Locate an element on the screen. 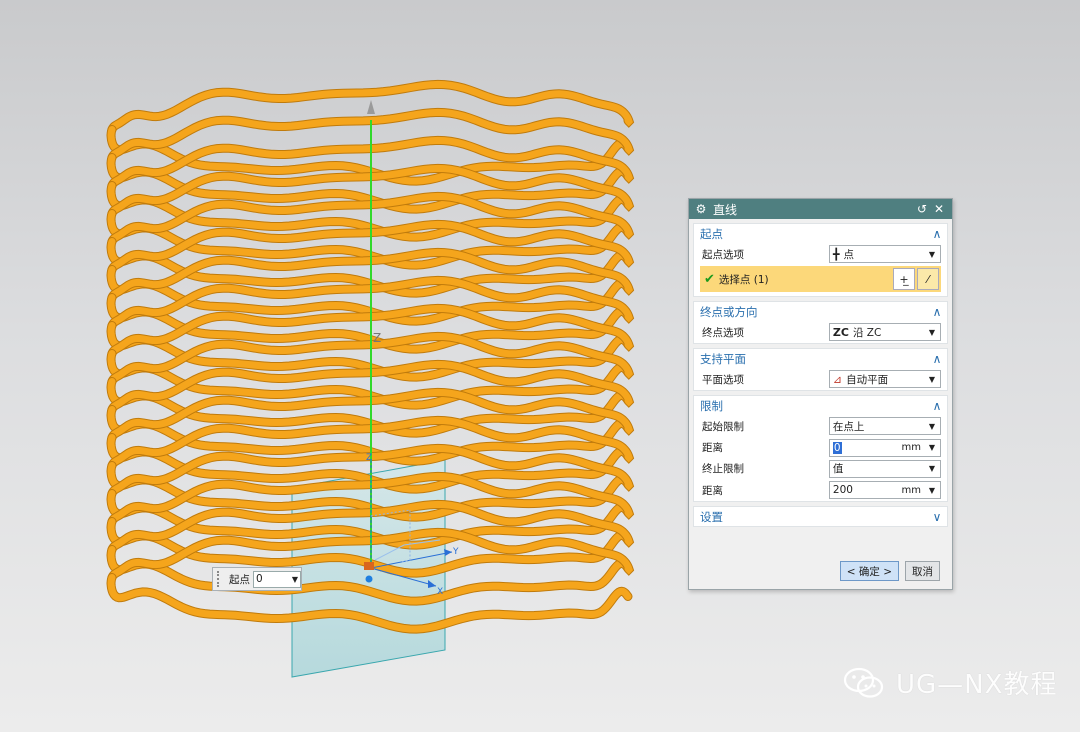 Image resolution: width=1080 pixels, height=732 pixels. distance1-label: 距离 is located at coordinates (712, 448).